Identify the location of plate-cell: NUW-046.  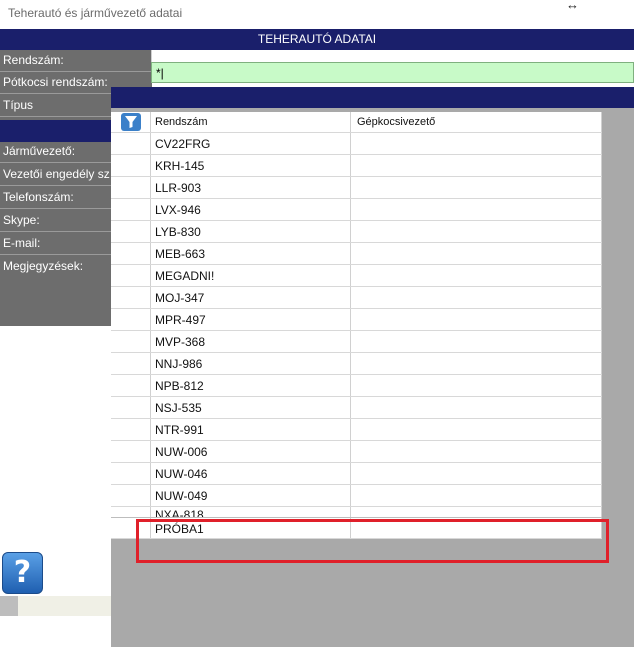
(251, 473).